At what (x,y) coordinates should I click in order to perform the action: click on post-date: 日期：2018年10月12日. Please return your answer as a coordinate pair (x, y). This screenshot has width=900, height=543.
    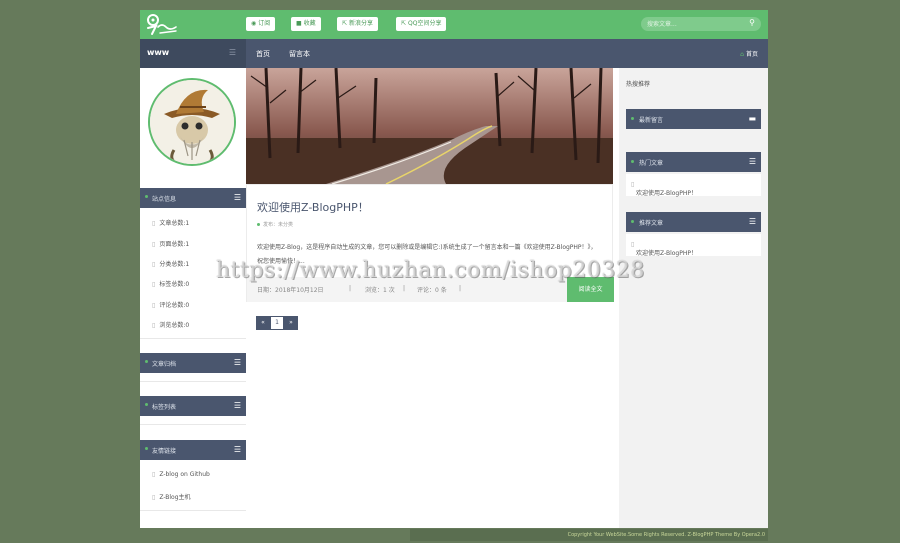
    Looking at the image, I should click on (290, 290).